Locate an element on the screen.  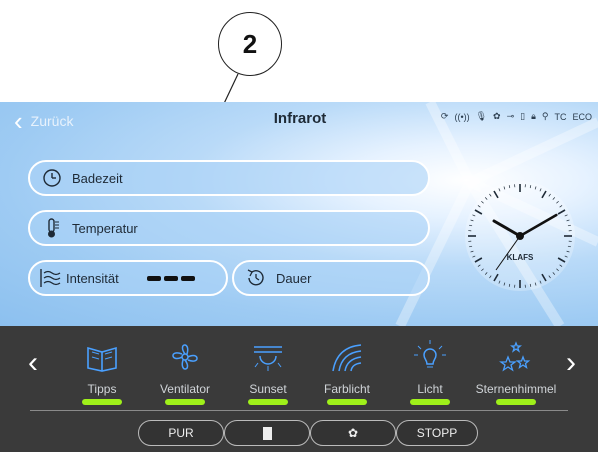
back-button: ‹ Zurück is located at coordinates (43, 121).